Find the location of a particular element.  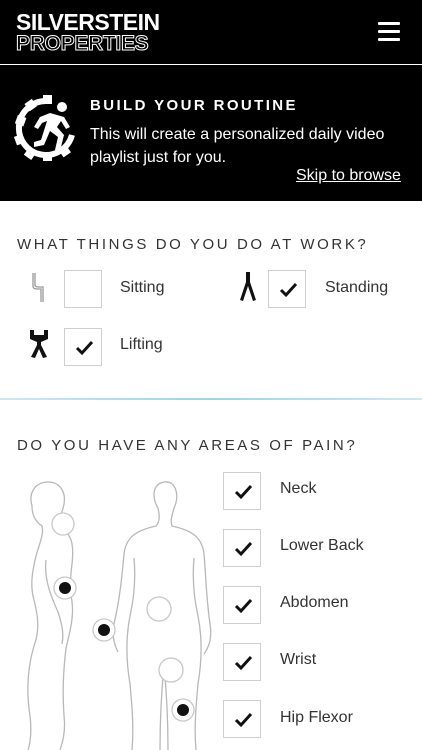

skip-to-browse-link: Skip to browse is located at coordinates (348, 176).